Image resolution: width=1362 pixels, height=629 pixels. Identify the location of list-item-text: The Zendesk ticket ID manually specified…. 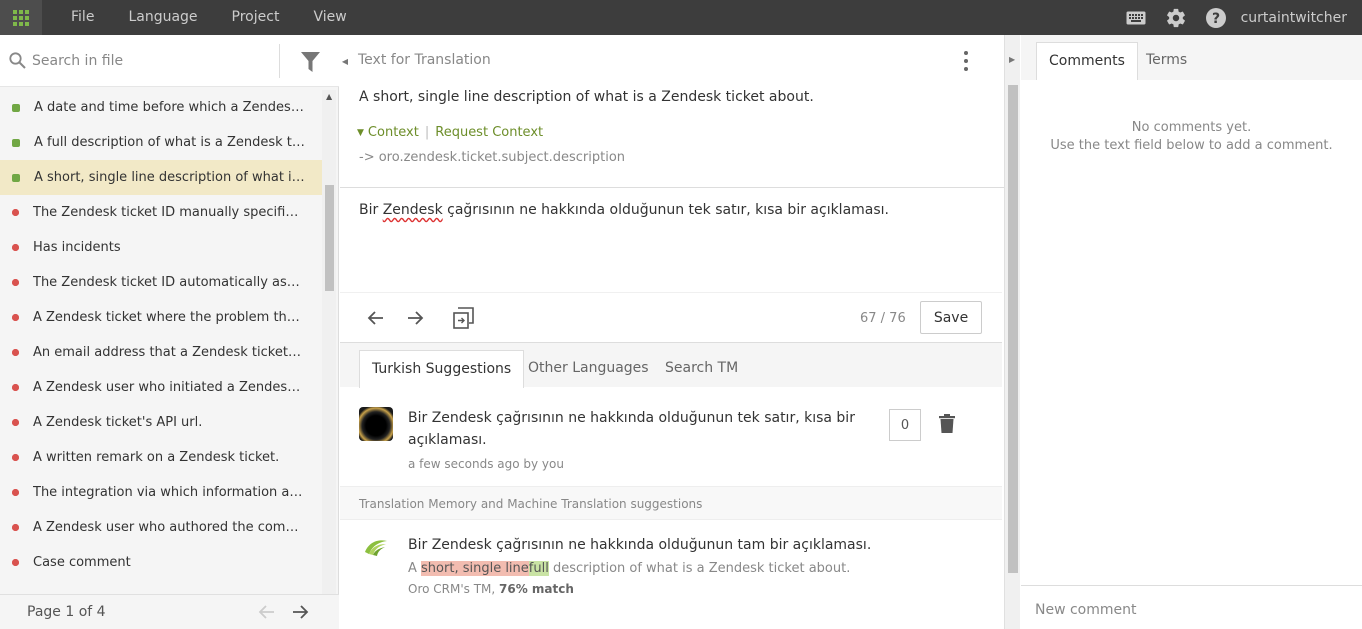
(169, 212).